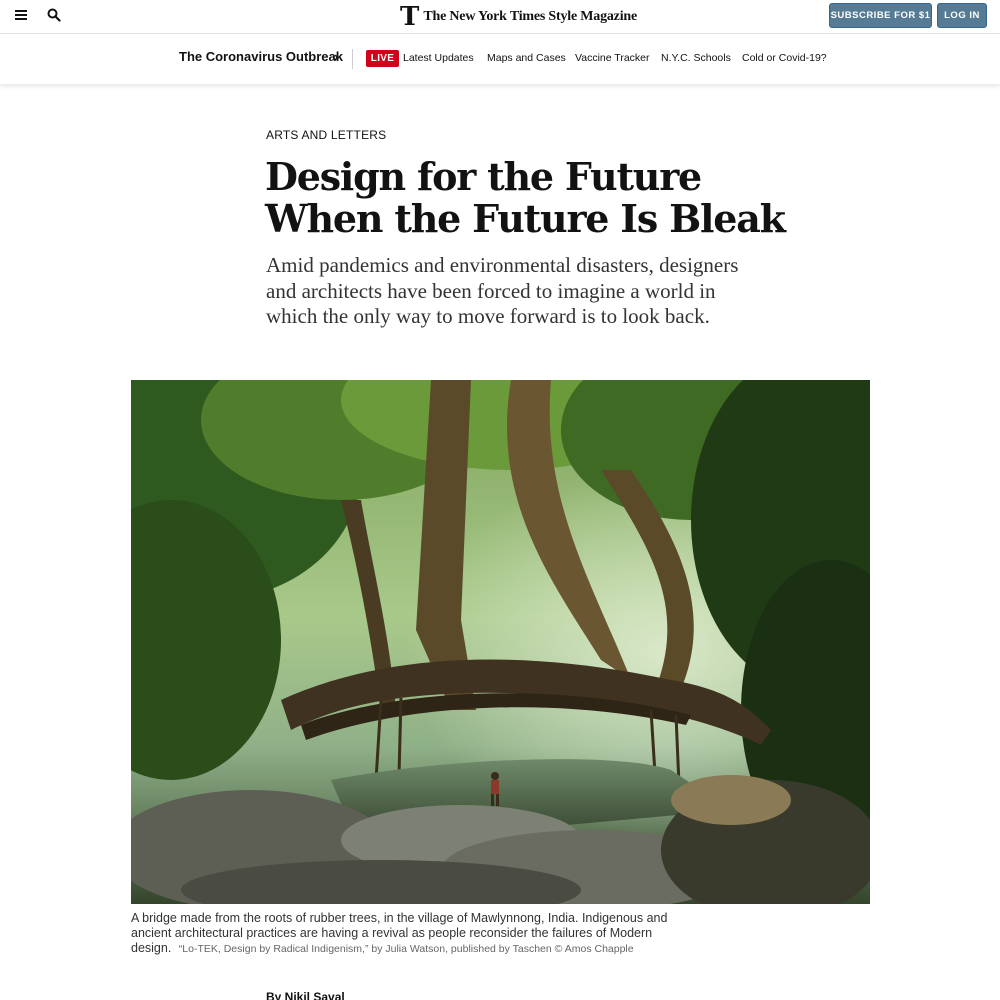 The height and width of the screenshot is (1000, 1000). Describe the element at coordinates (326, 135) in the screenshot. I see `section-kicker: ARTS AND LETTERS` at that location.